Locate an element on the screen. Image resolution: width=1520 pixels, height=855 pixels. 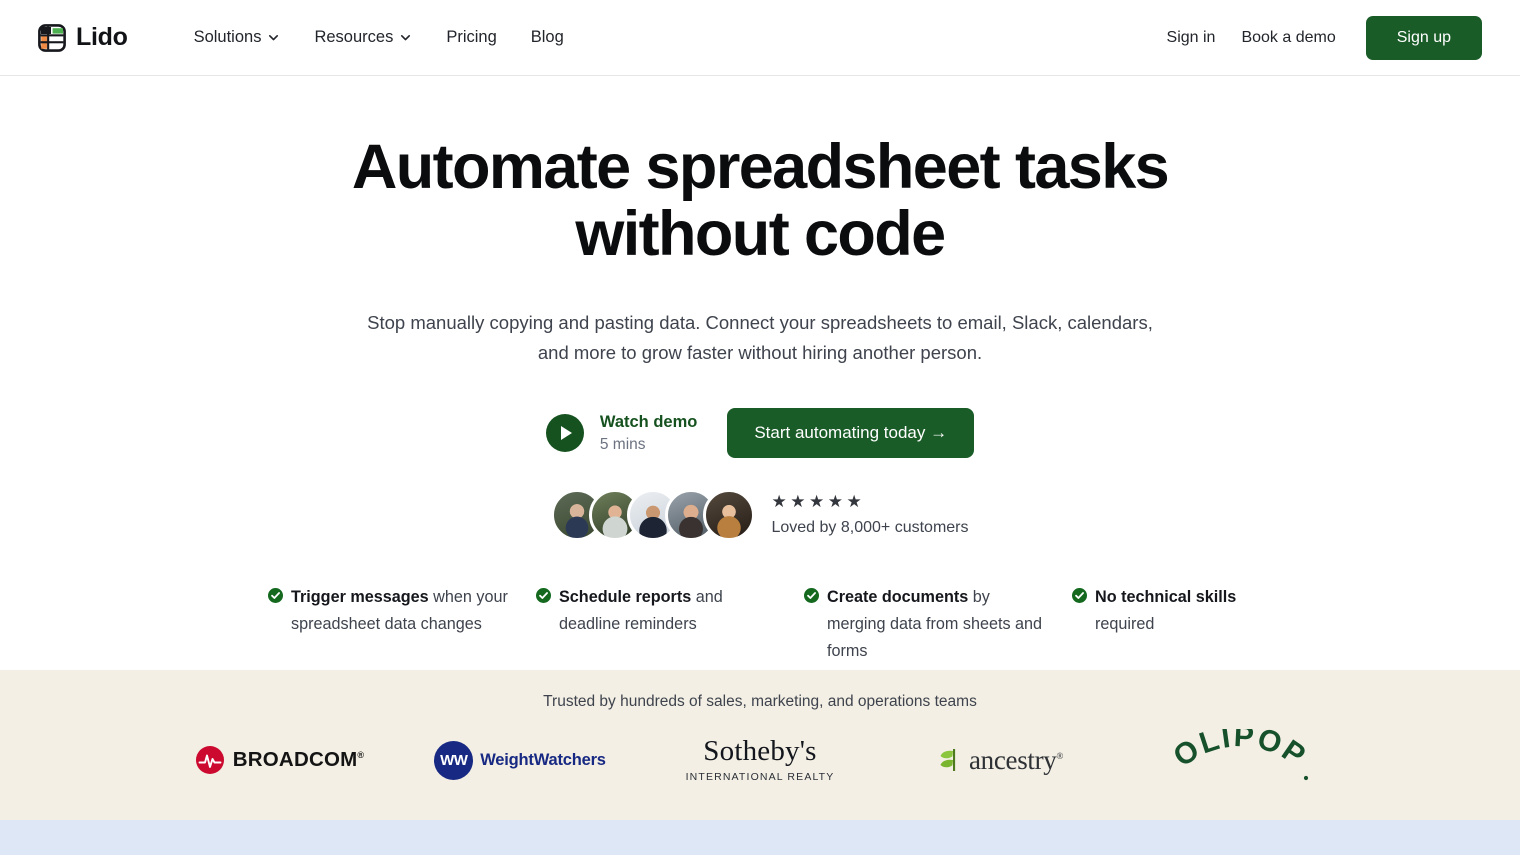
ww-letters: WW is located at coordinates (454, 760).